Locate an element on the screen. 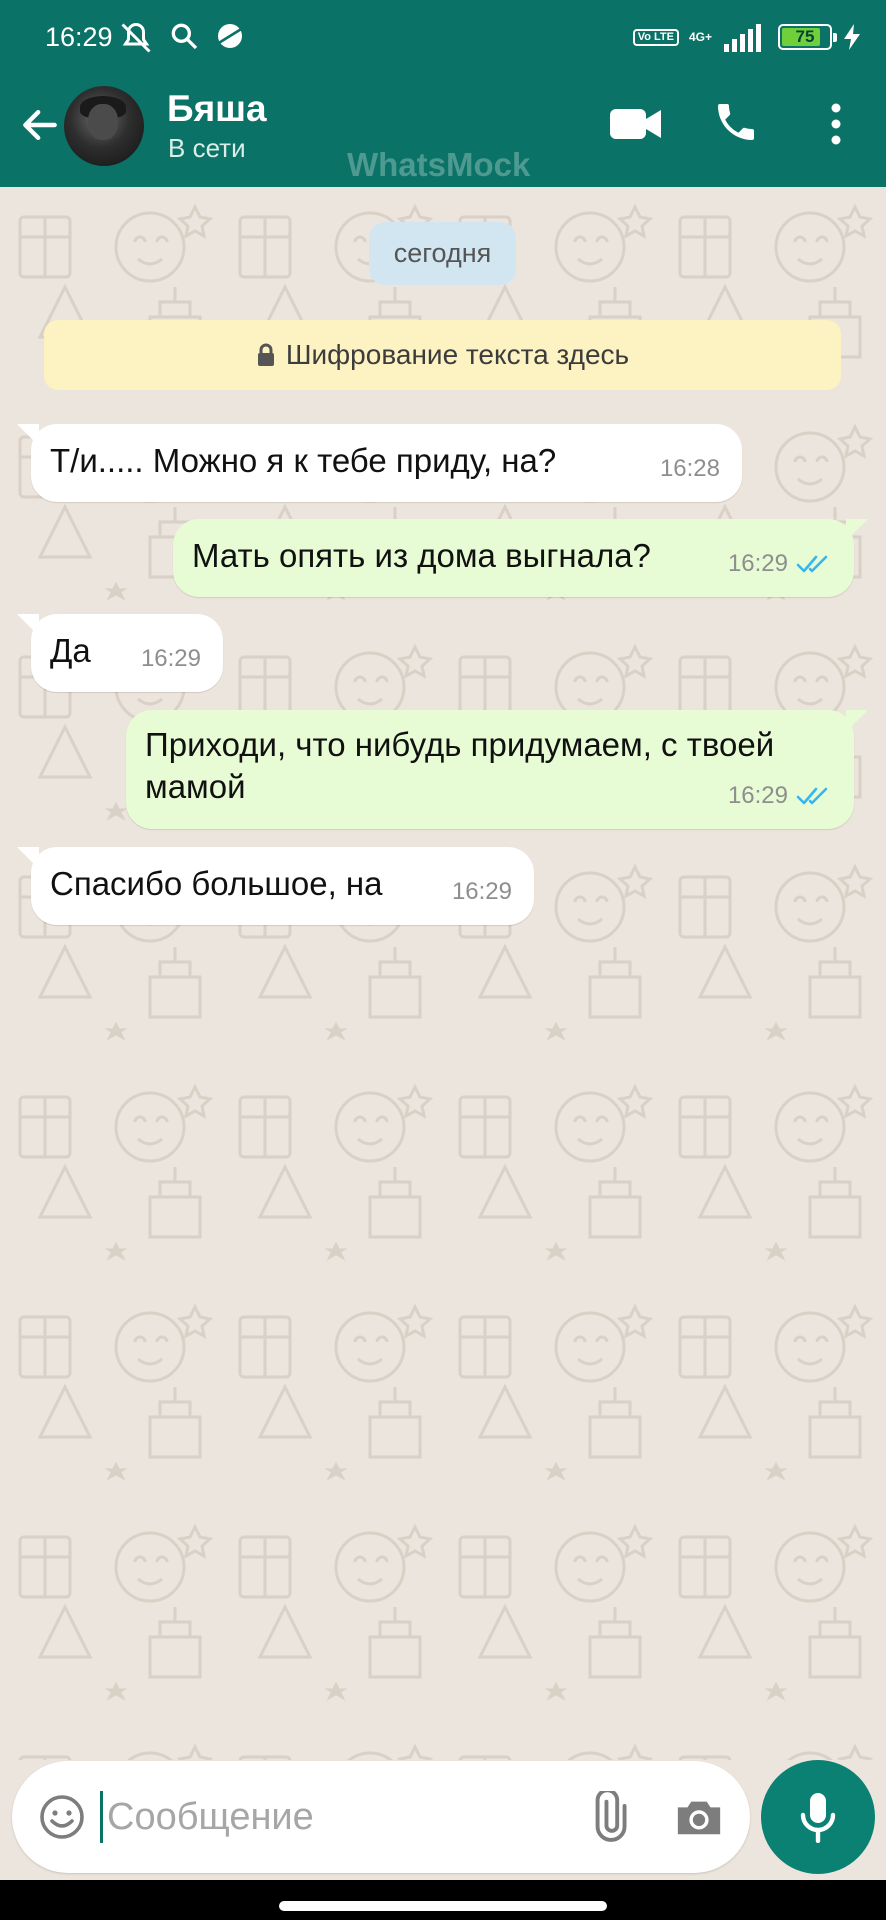  status-icons-right: Vo LTE 4G+ 75 is located at coordinates (747, 37).